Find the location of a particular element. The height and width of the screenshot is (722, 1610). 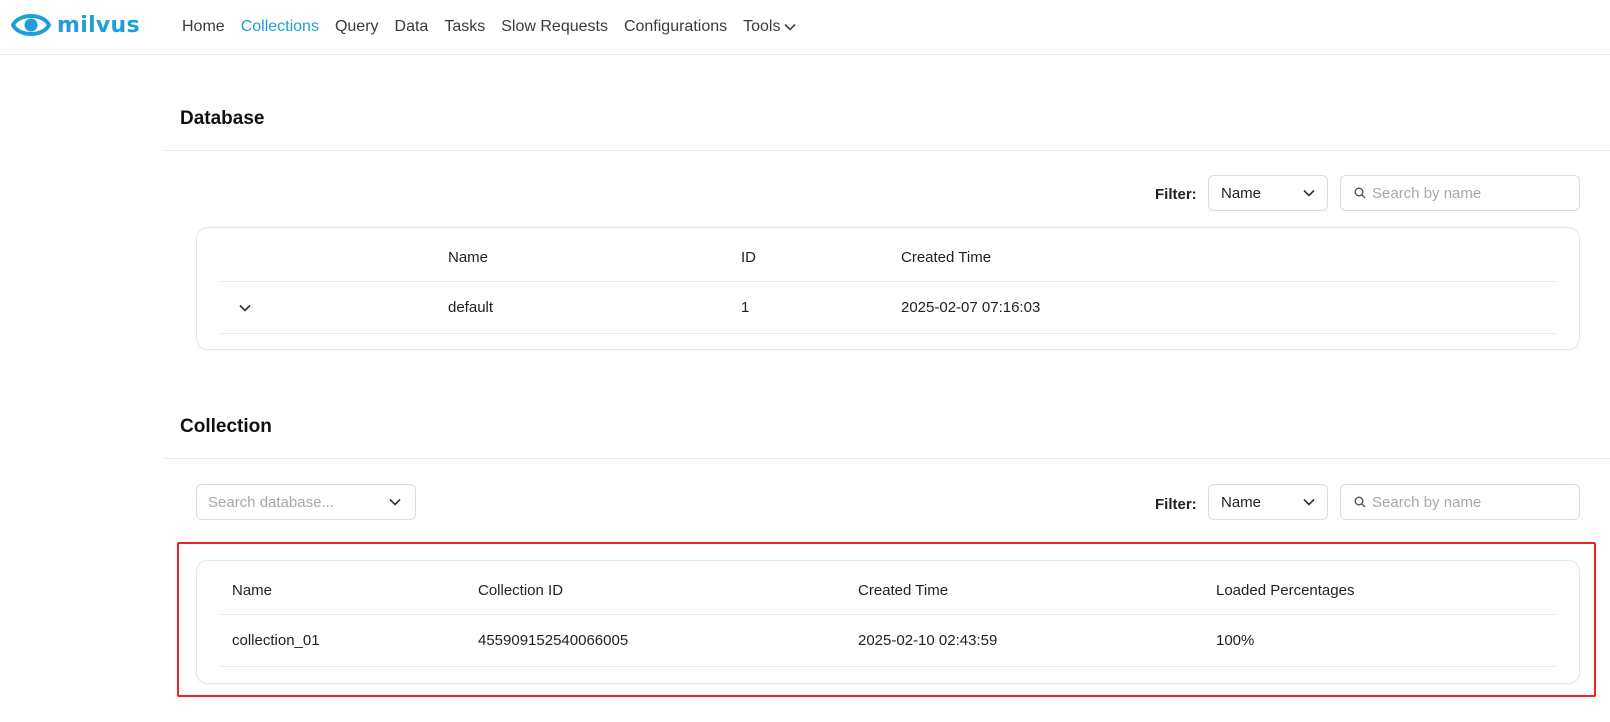

database-search-input is located at coordinates (1467, 193).